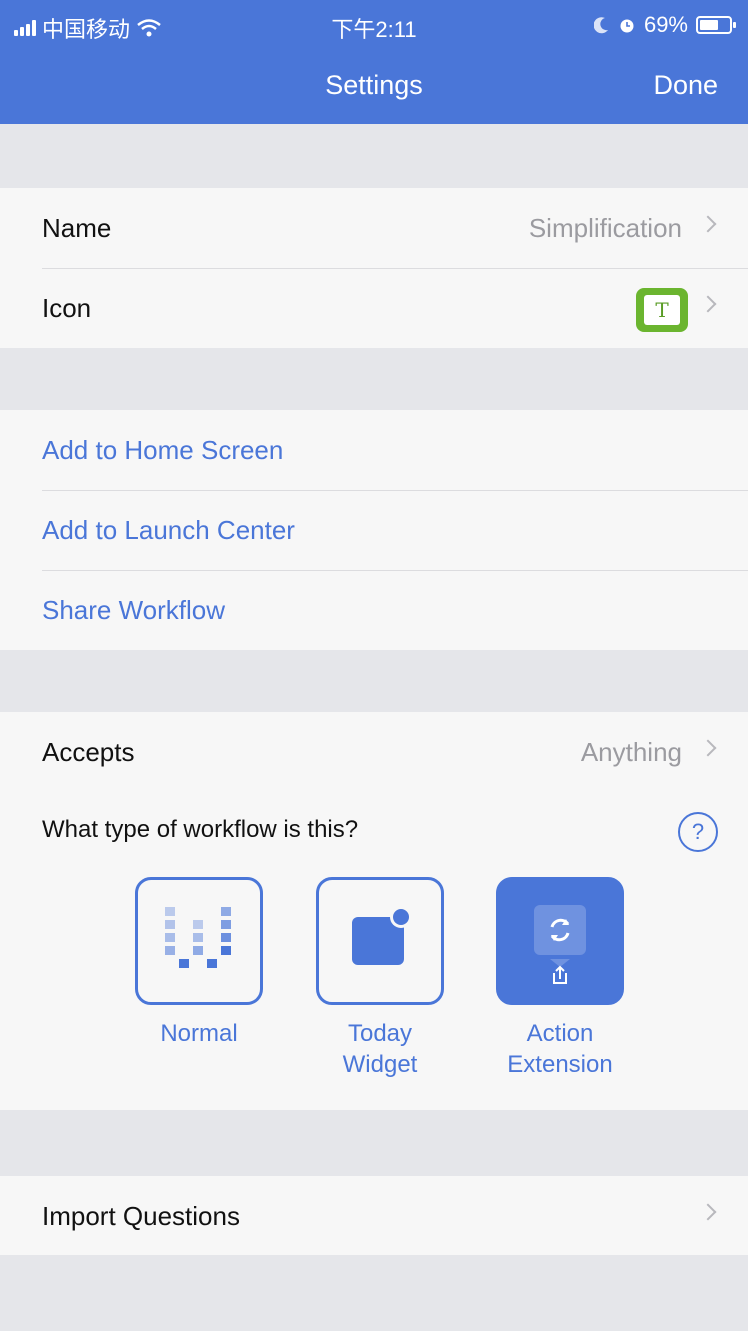 This screenshot has height=1331, width=748. What do you see at coordinates (374, 308) in the screenshot?
I see `icon-row: Icon T` at bounding box center [374, 308].